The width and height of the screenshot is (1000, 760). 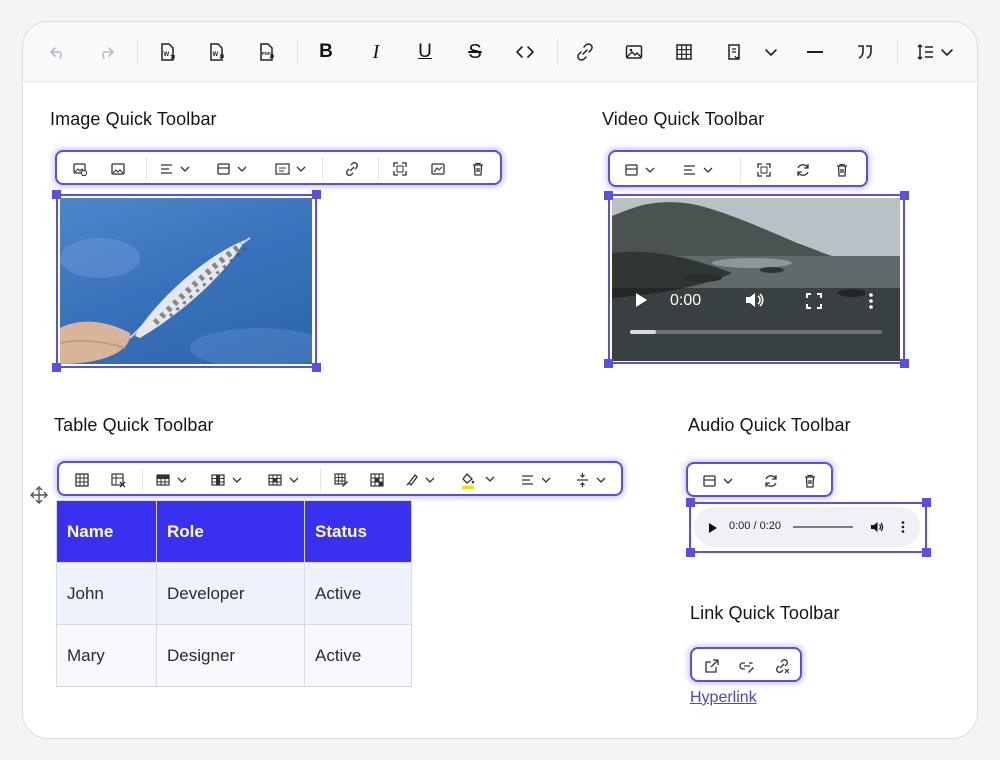 I want to click on audio-quick-toolbar, so click(x=759, y=479).